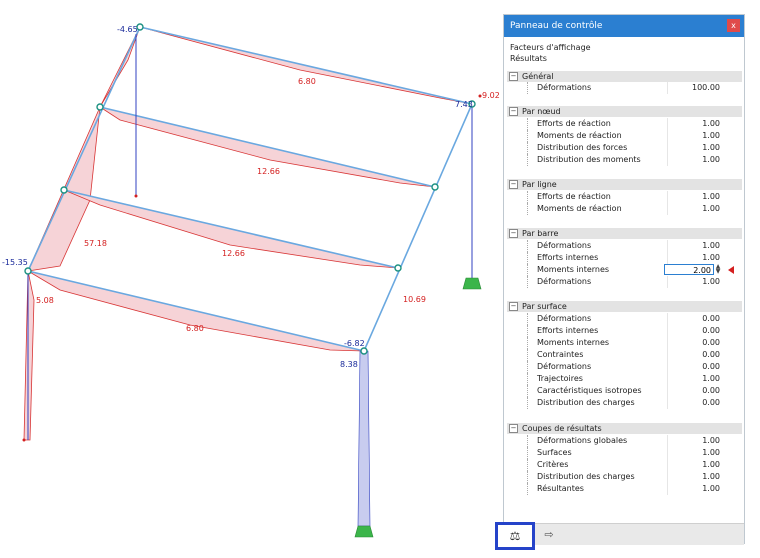 This screenshot has height=558, width=760. I want to click on group-par-noeud: − Par nœud, so click(624, 111).